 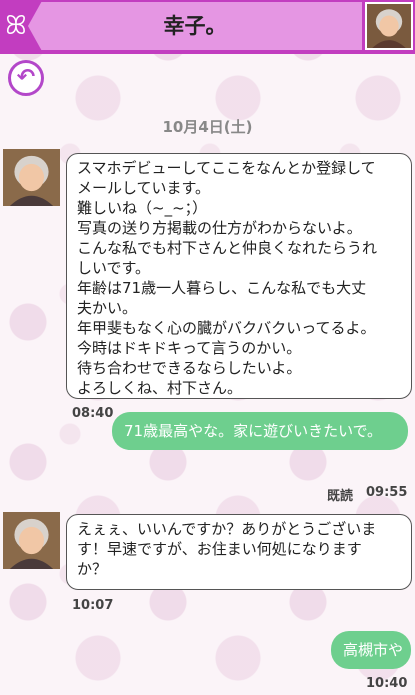 I want to click on message-time: 08:40, so click(x=93, y=413).